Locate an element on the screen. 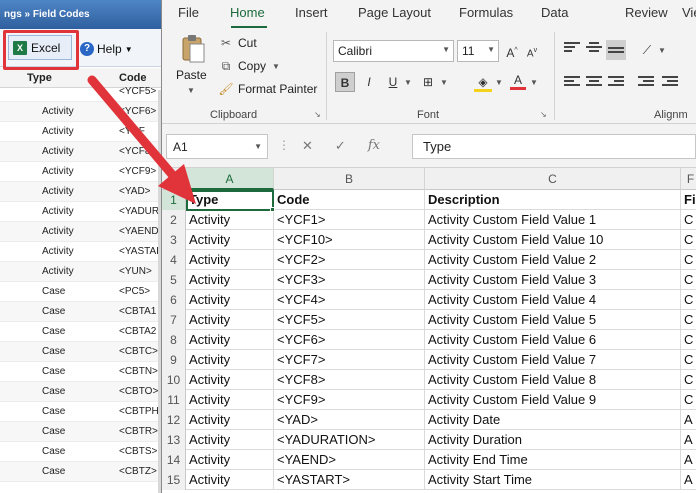  row-header: 2 is located at coordinates (174, 220).